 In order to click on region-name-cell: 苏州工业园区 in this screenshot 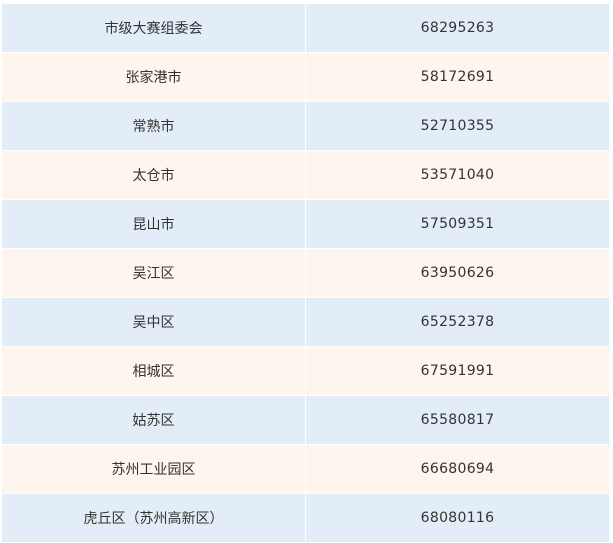, I will do `click(154, 469)`.